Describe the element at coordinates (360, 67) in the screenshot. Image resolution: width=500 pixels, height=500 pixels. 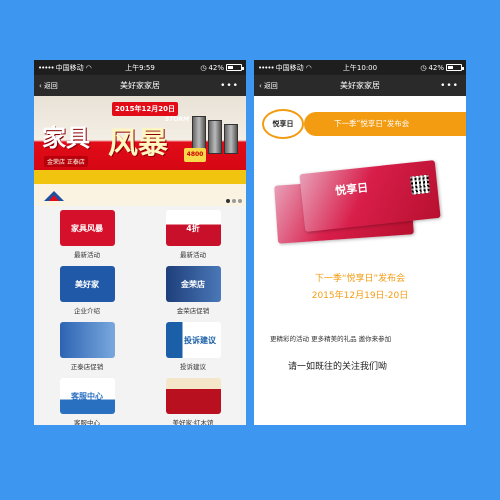
I see `status-bar: ••••• 中国移动 ◠ 上午10:00 ◷ 42%` at that location.